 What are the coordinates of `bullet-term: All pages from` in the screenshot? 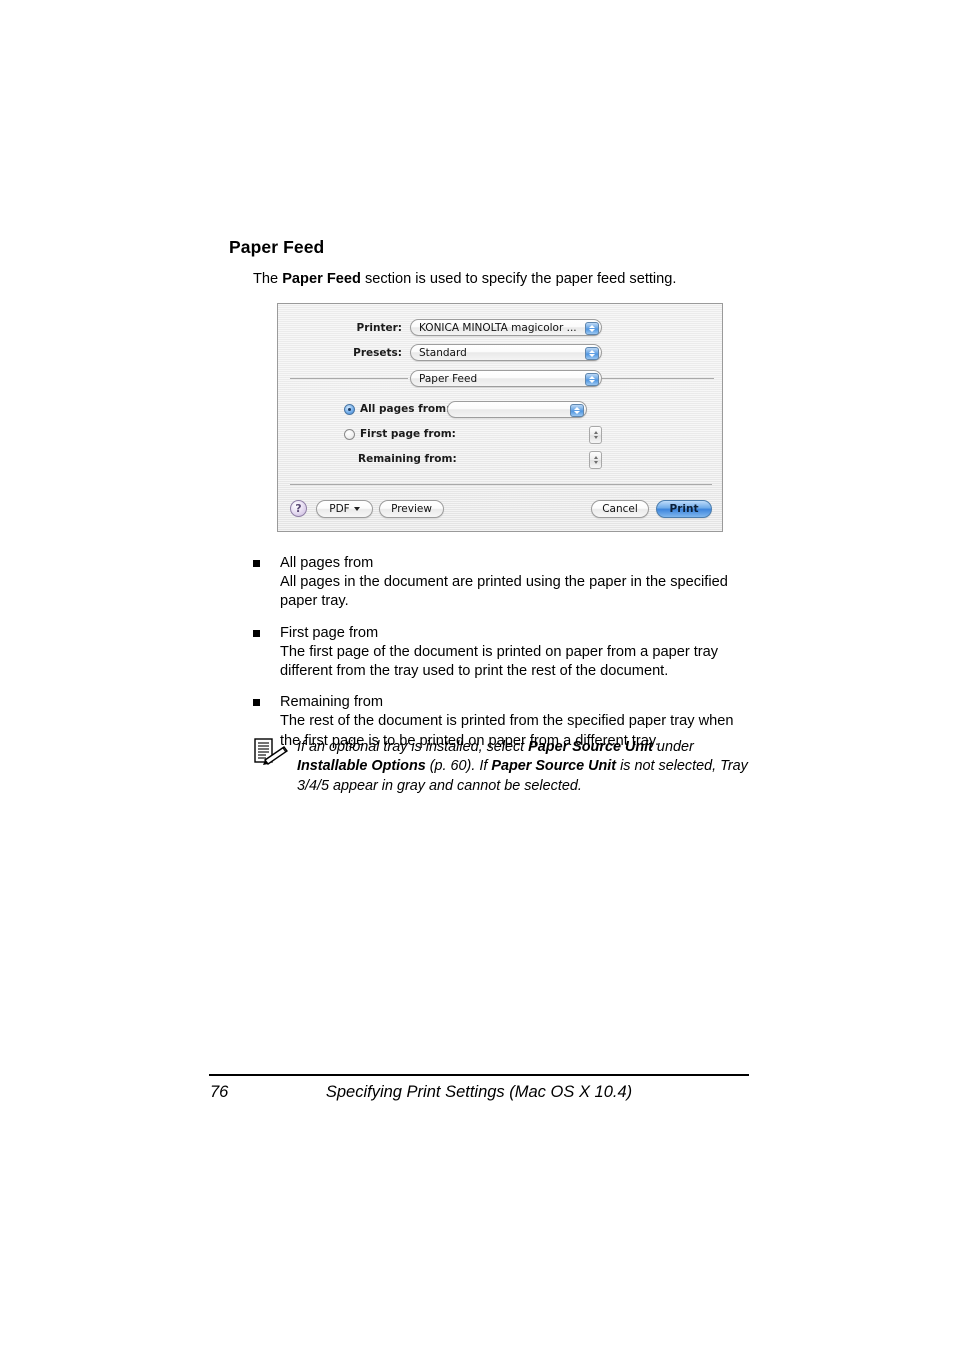 It's located at (327, 563).